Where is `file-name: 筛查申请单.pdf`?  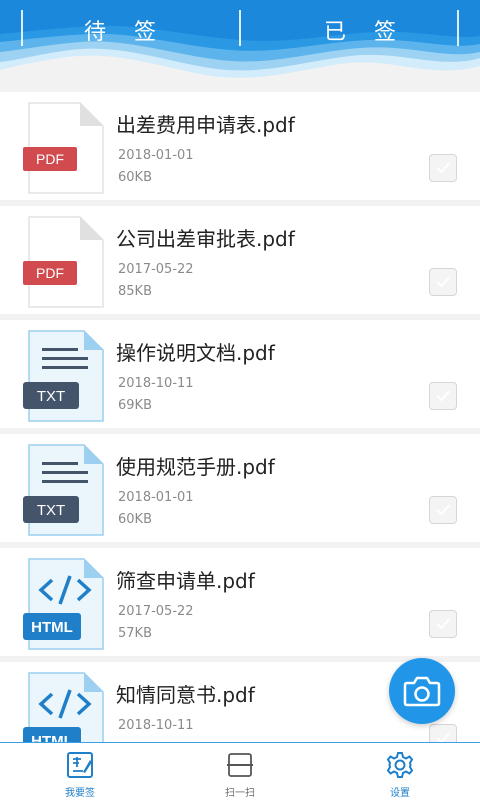
file-name: 筛查申请单.pdf is located at coordinates (185, 581).